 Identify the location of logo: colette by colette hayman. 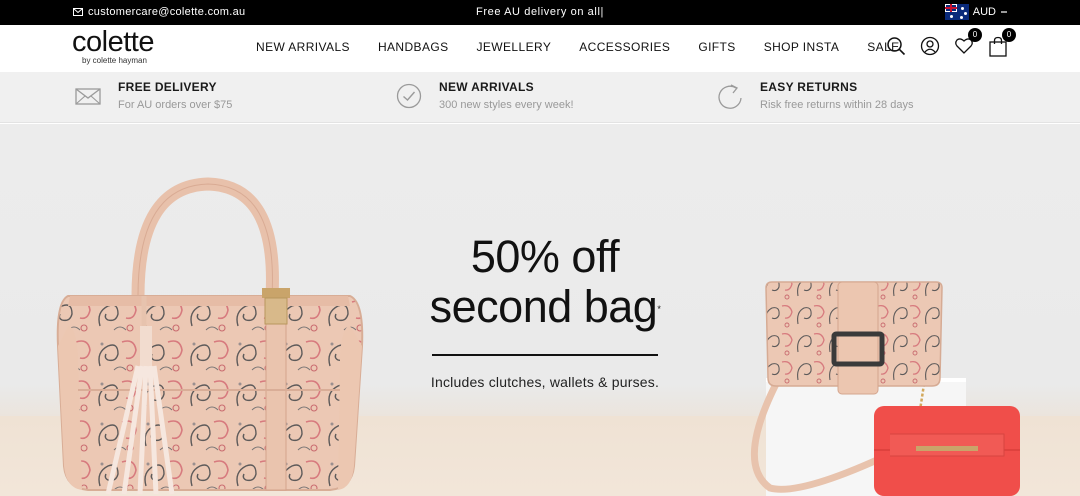
(113, 45).